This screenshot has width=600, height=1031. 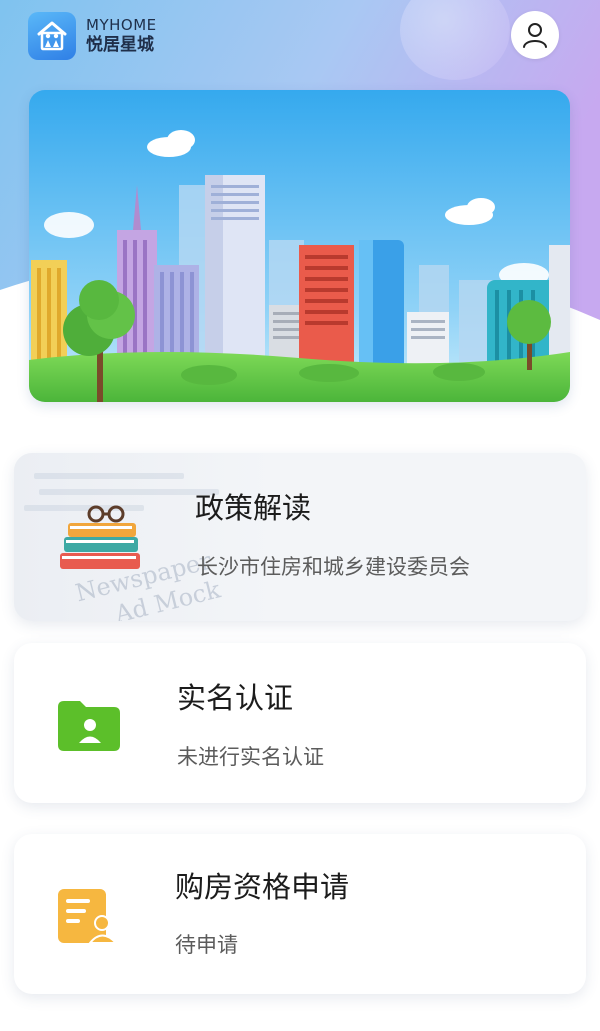 What do you see at coordinates (88, 918) in the screenshot?
I see `application-form-icon` at bounding box center [88, 918].